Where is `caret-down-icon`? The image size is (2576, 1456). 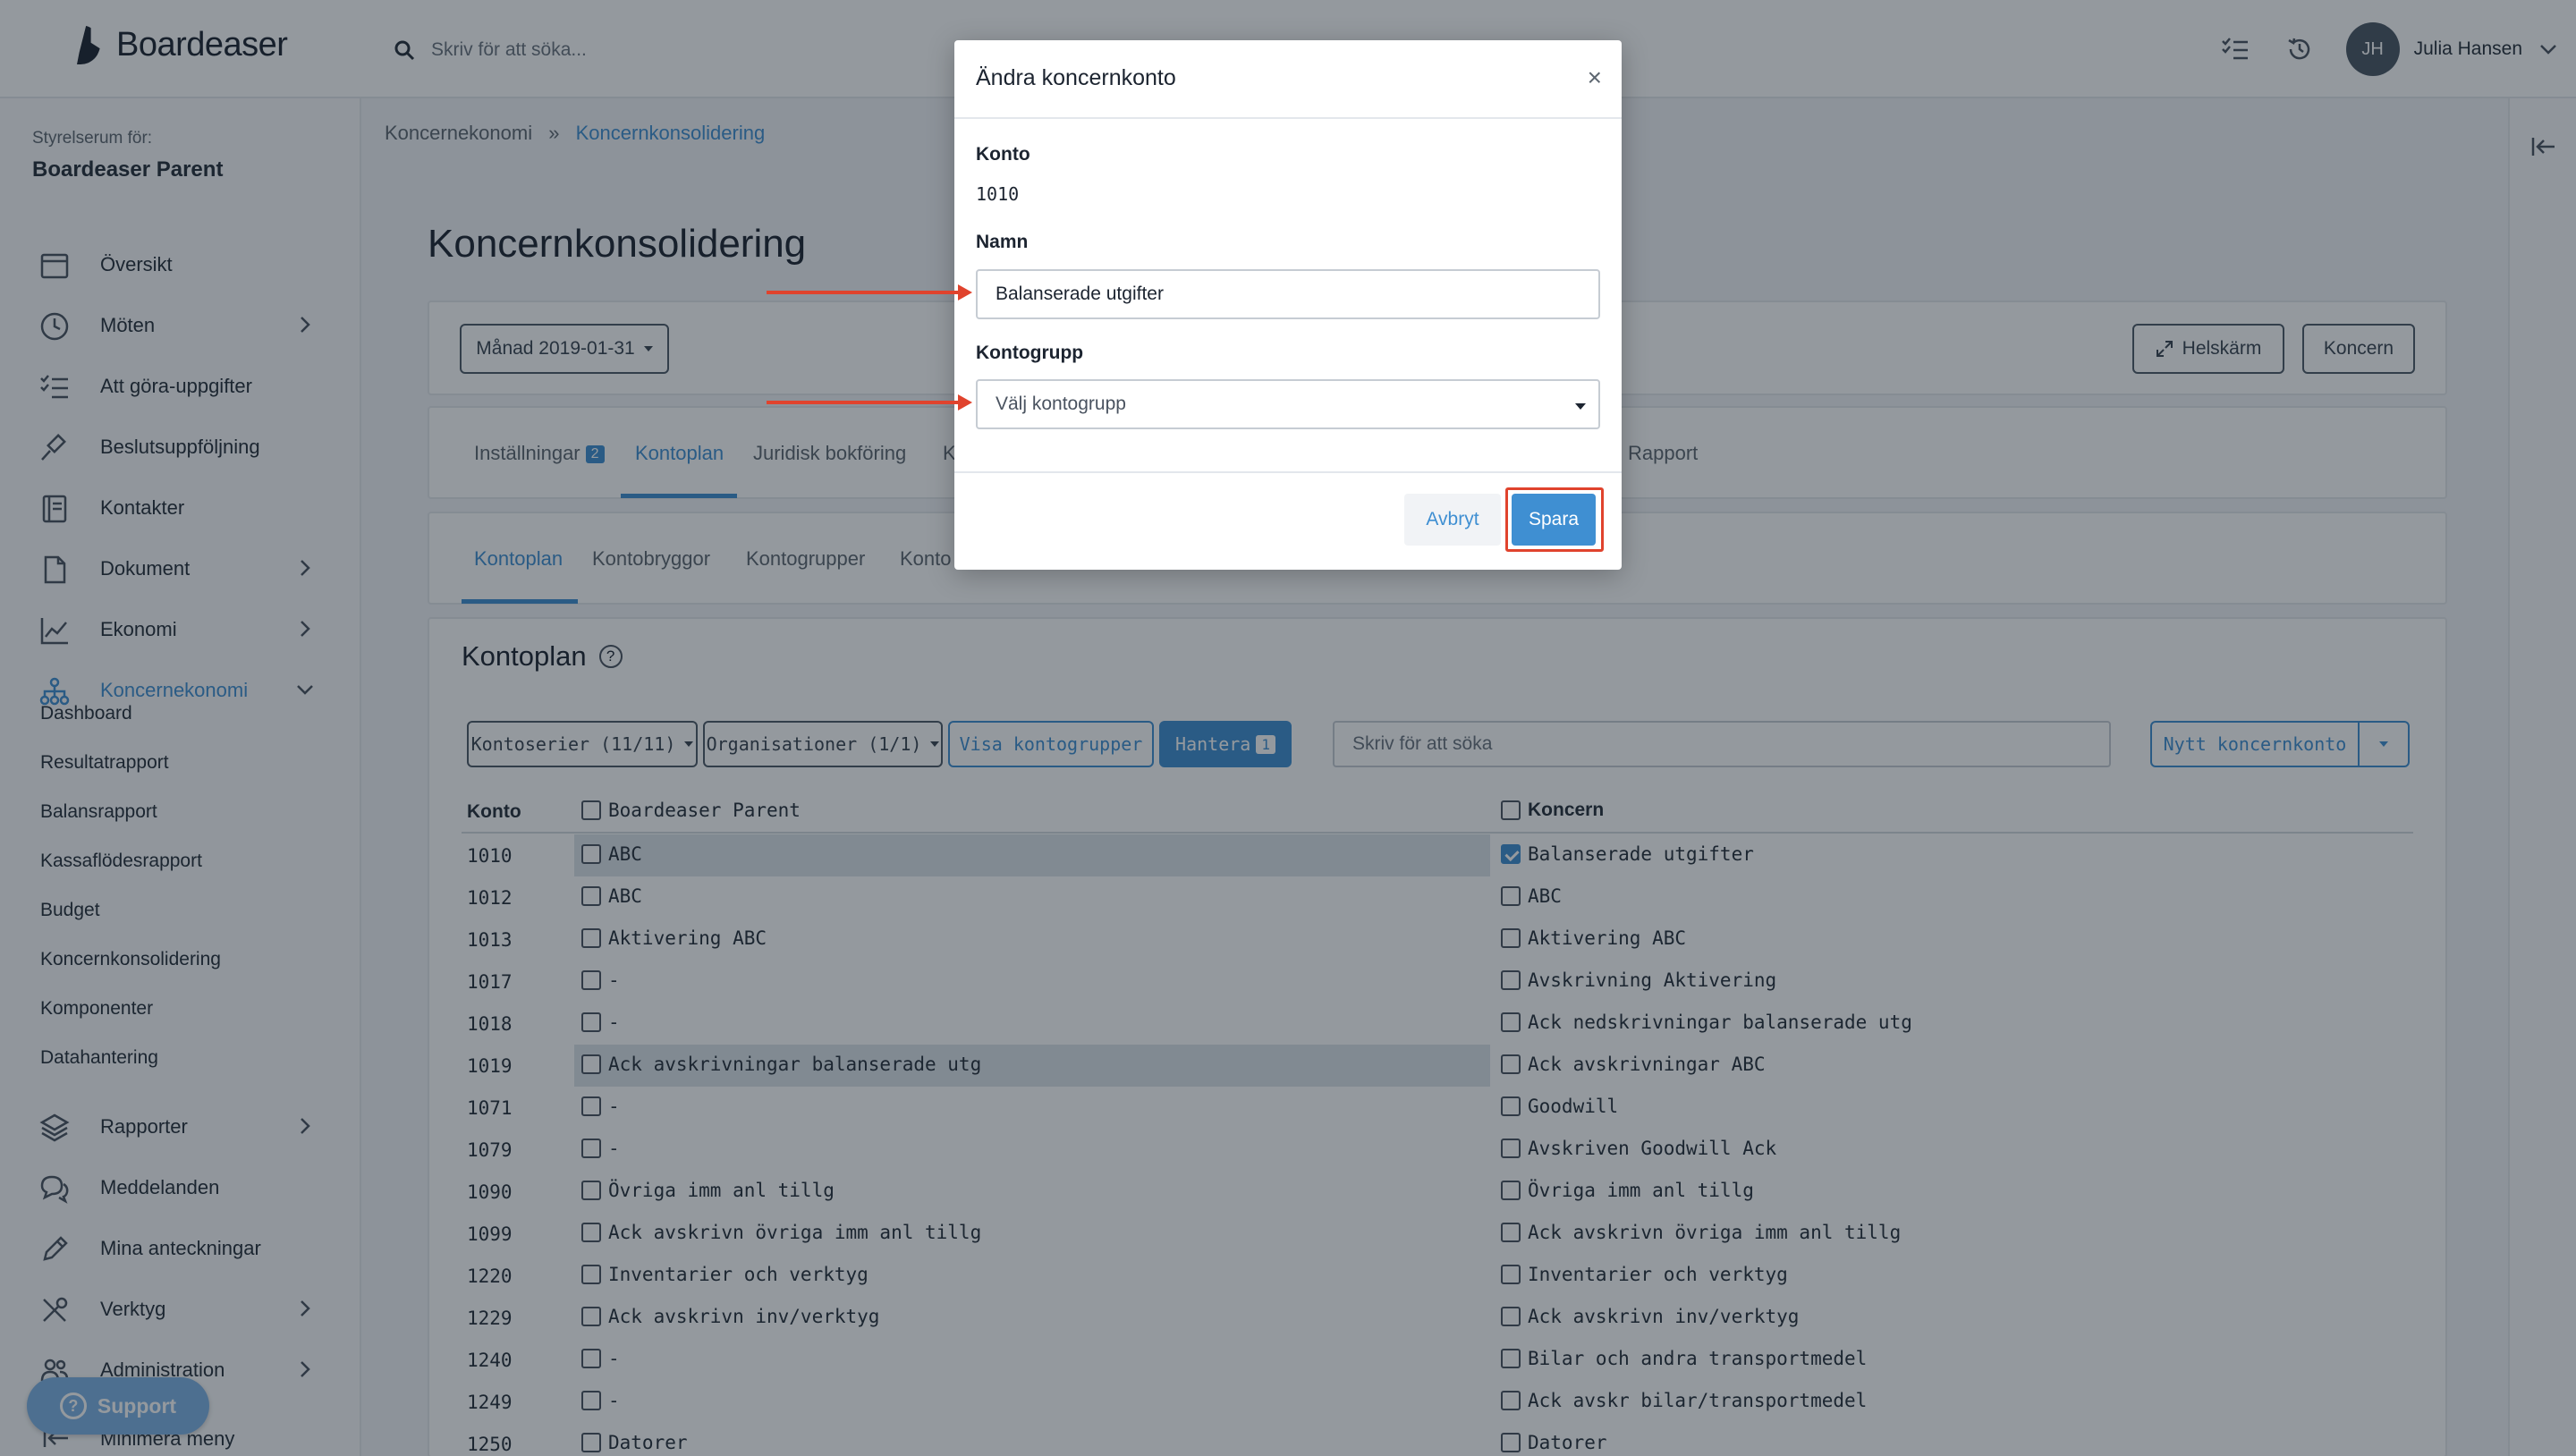 caret-down-icon is located at coordinates (1580, 406).